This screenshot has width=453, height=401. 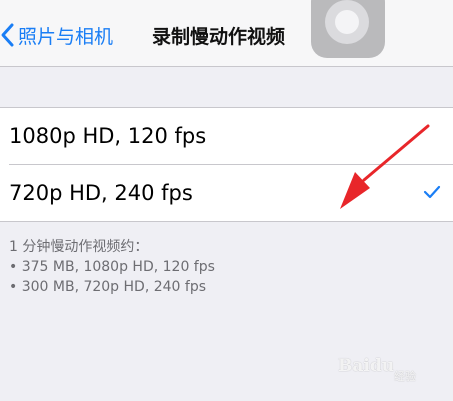 I want to click on option-label: 1080p HD, 120 fps, so click(x=108, y=136).